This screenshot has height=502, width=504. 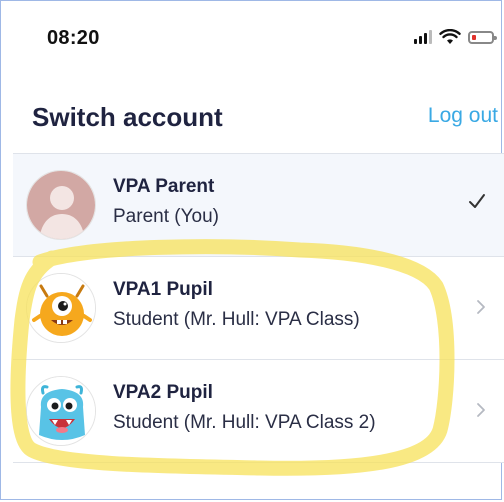 I want to click on account-role: Parent (You), so click(x=166, y=216).